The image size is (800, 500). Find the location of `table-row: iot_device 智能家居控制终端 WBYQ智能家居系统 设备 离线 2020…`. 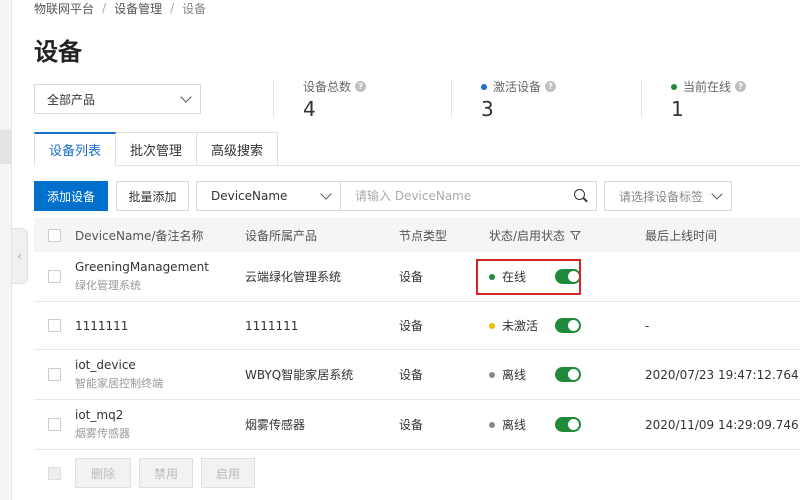

table-row: iot_device 智能家居控制终端 WBYQ智能家居系统 设备 离线 2020… is located at coordinates (417, 375).